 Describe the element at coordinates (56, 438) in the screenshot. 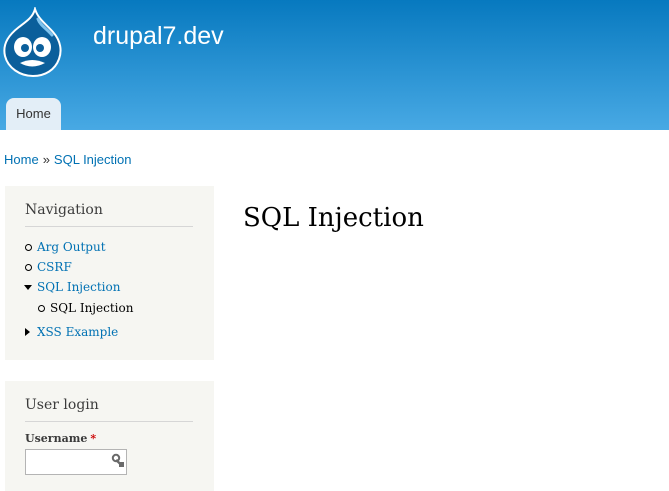

I see `username-label-text: Username` at that location.